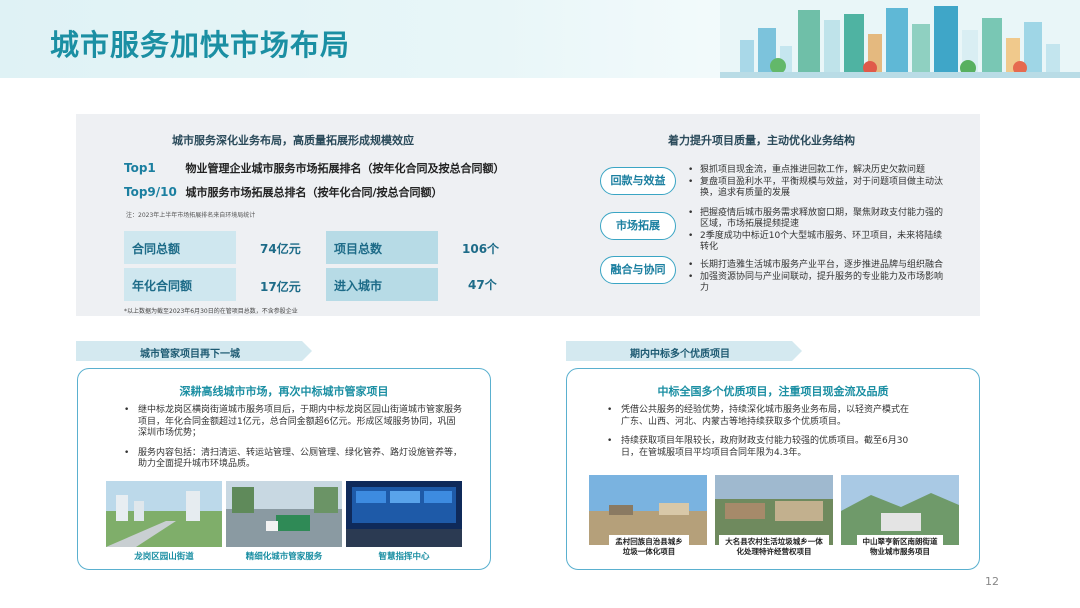  What do you see at coordinates (358, 286) in the screenshot?
I see `stat-label: 进入城市` at bounding box center [358, 286].